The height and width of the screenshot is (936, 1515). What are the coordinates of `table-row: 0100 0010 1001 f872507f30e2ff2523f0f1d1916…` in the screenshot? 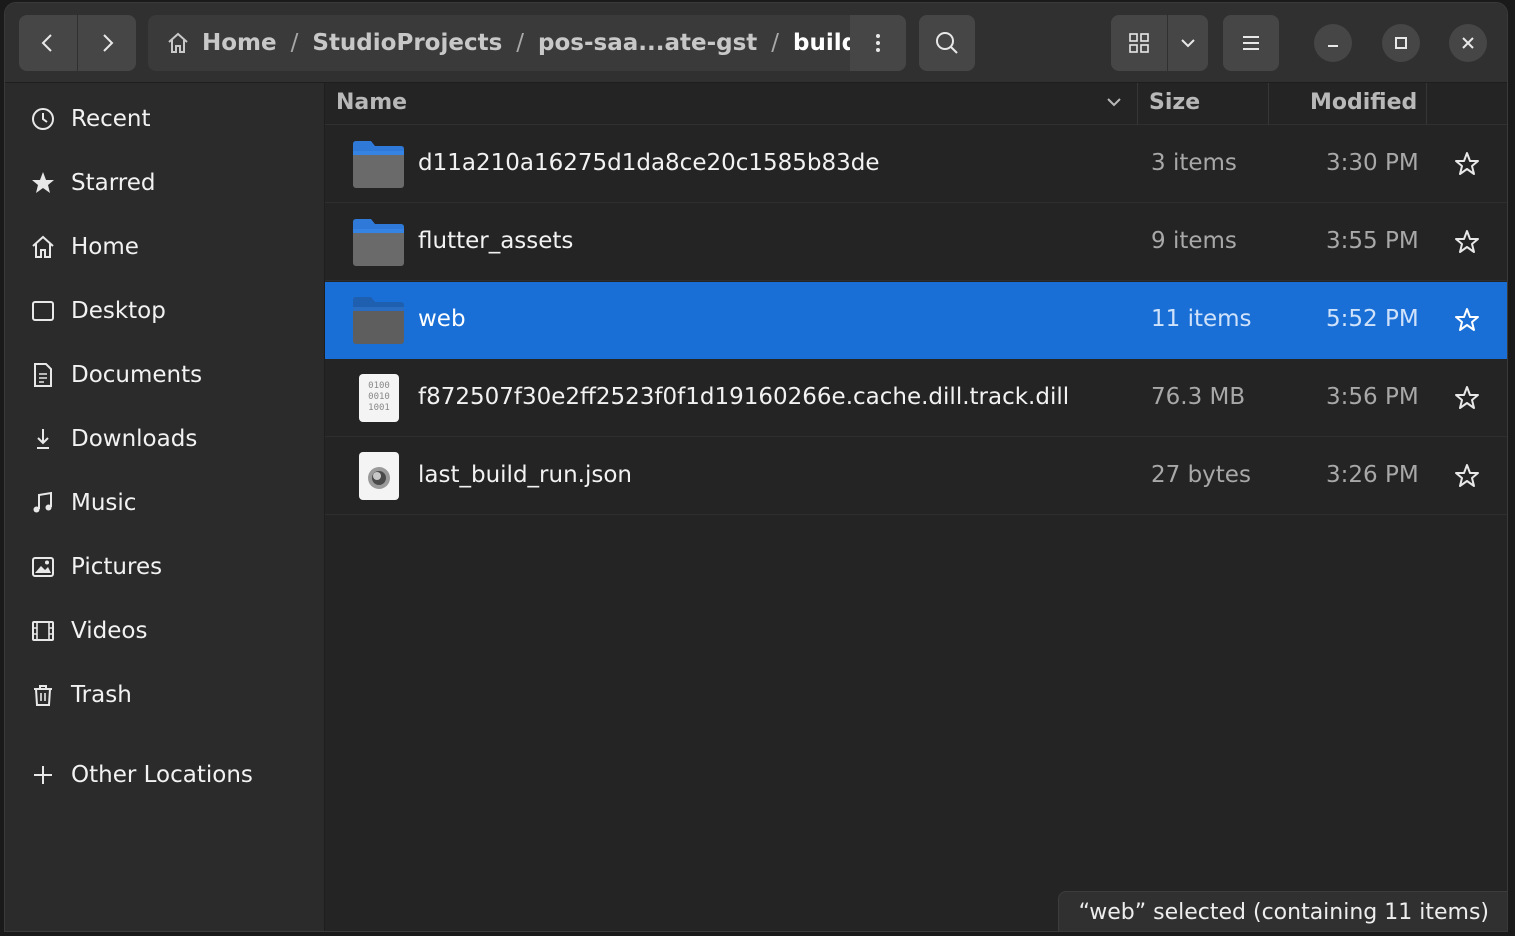 It's located at (916, 398).